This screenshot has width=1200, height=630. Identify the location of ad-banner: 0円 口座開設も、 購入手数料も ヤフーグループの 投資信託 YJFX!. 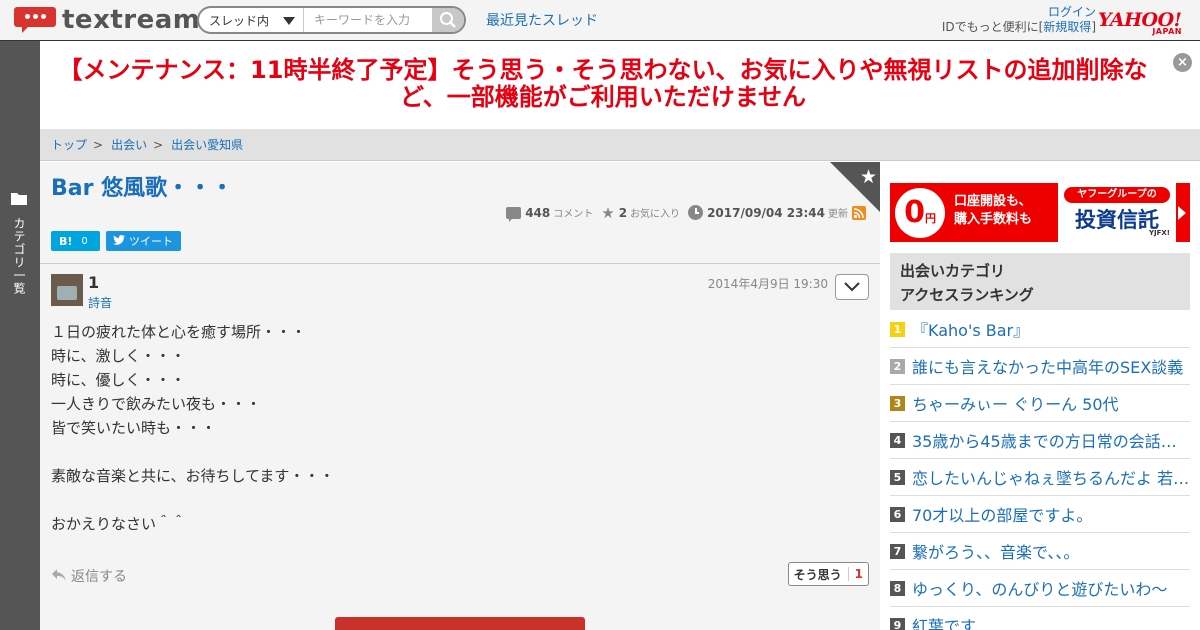
(1040, 212).